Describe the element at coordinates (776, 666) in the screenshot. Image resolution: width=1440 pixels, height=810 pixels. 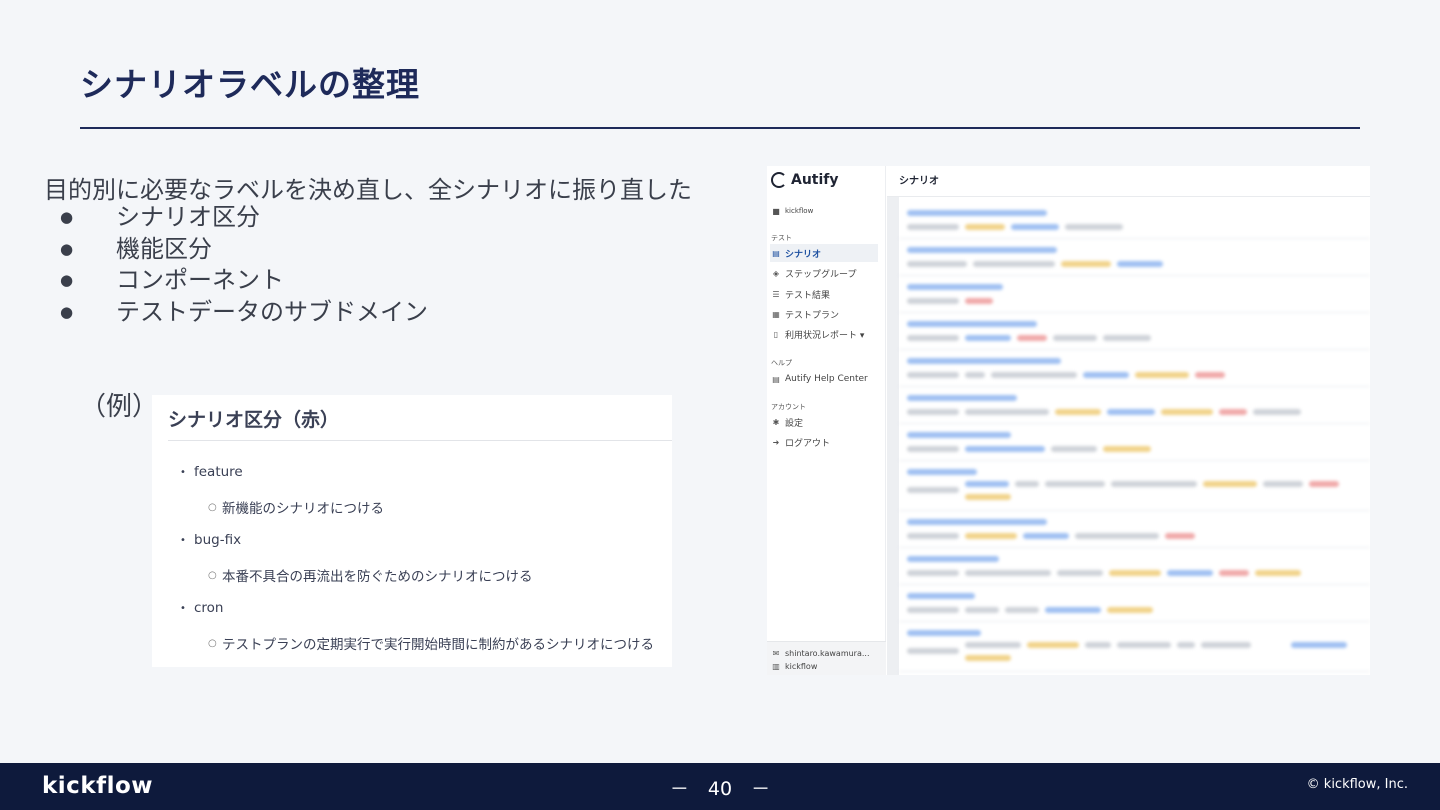
I see `building-icon: ▥` at that location.